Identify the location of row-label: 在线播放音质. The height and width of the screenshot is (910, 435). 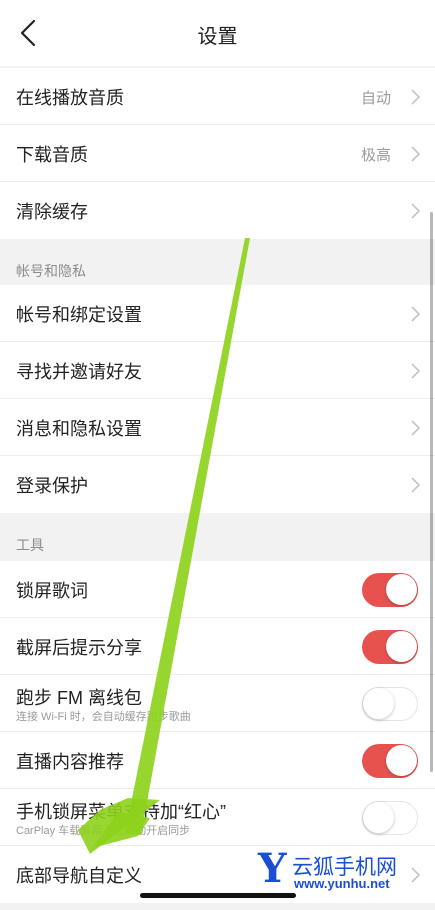
(70, 98).